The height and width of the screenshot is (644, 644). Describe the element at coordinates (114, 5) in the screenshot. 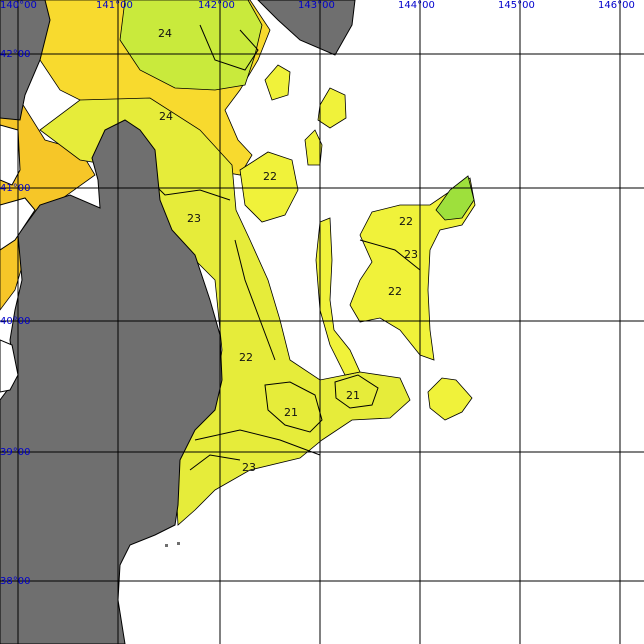

I see `lon-label-141: 141°00` at that location.